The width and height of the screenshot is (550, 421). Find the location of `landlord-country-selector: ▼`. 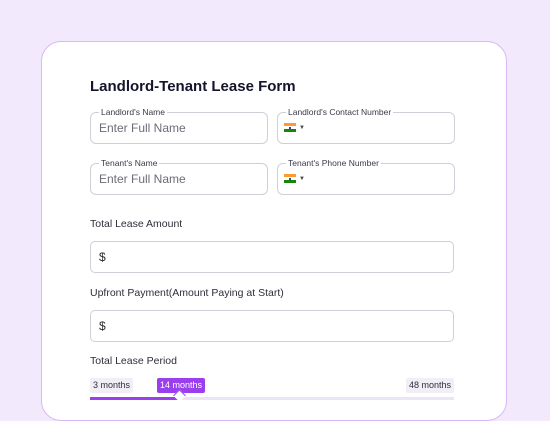

landlord-country-selector: ▼ is located at coordinates (294, 127).